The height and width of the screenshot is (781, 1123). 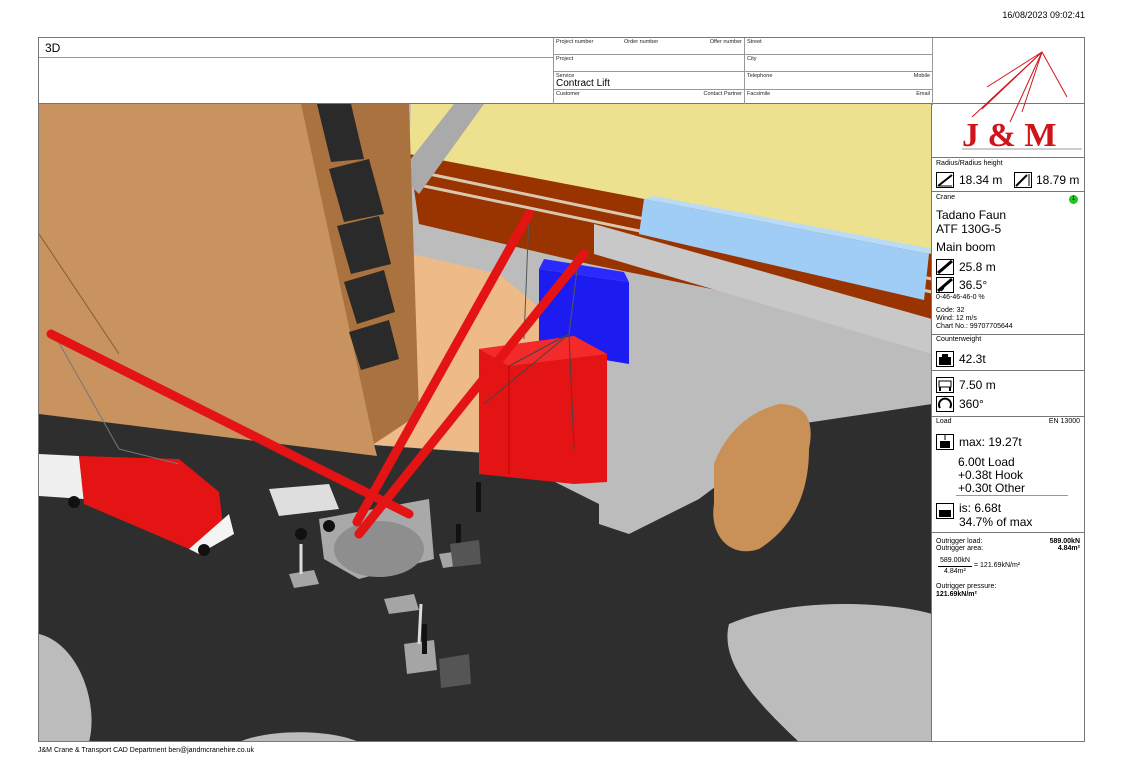 What do you see at coordinates (1064, 421) in the screenshot?
I see `load-standard: EN 13000` at bounding box center [1064, 421].